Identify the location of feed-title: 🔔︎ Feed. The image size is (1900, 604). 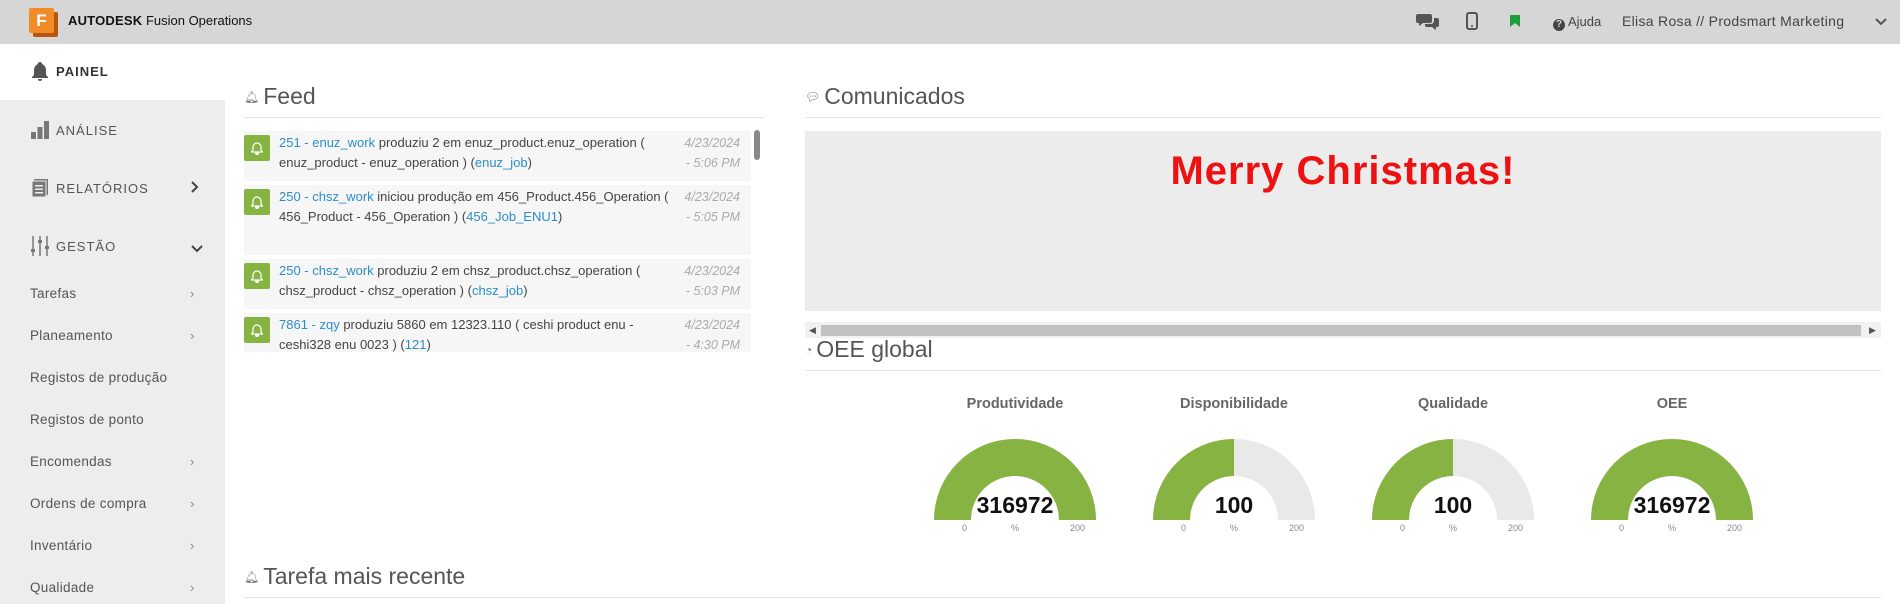
(280, 96).